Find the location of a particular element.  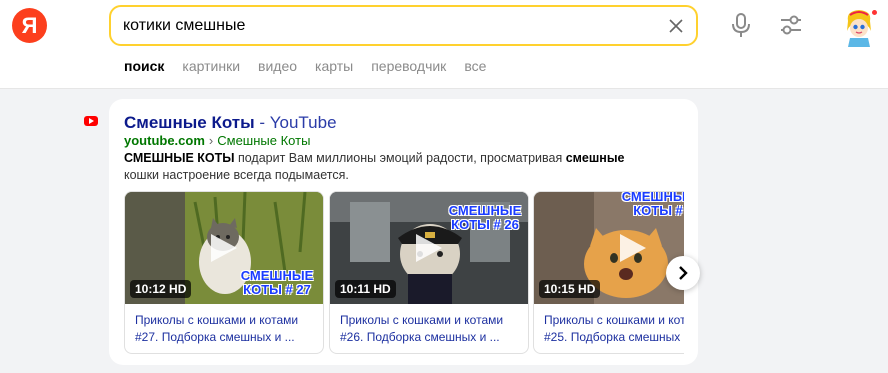

result-title: Смешные Коты - YouTube is located at coordinates (230, 123).